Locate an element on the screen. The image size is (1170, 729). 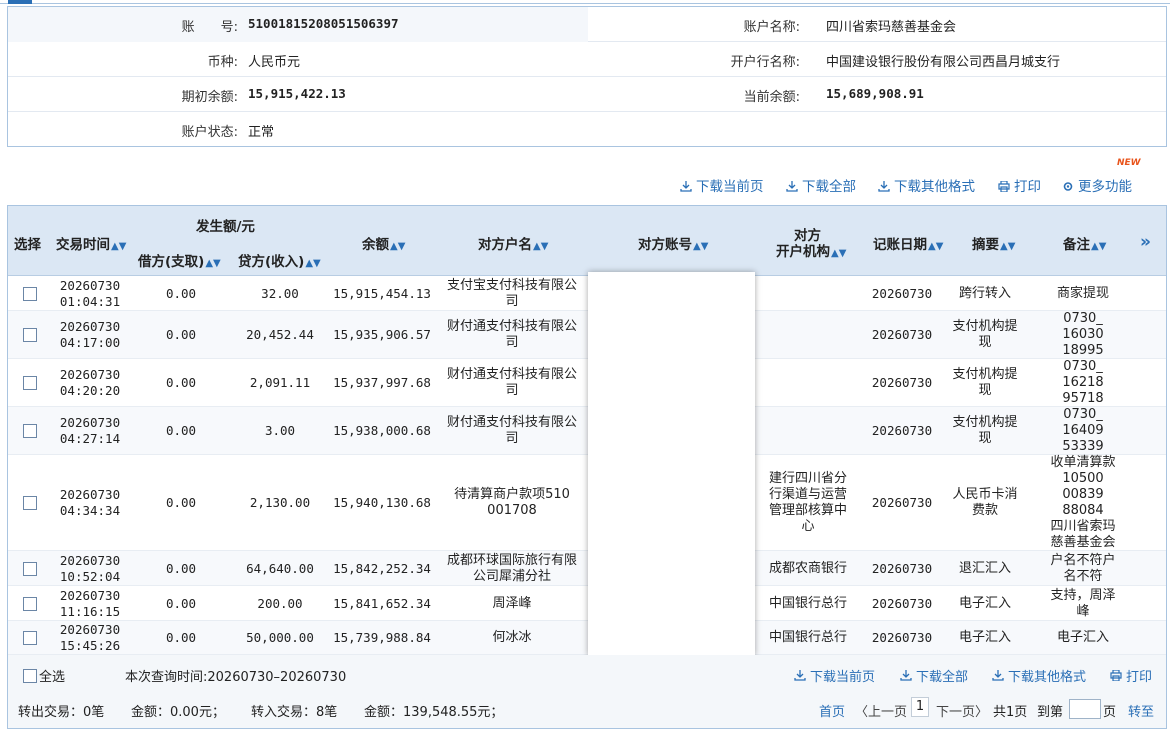
header-counterparty: 对方户名▲▼ is located at coordinates (513, 243).